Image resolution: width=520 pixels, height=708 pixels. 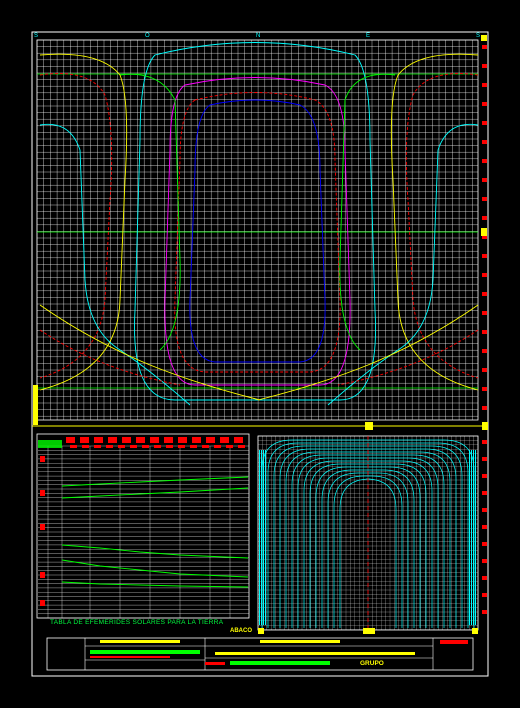 I want to click on compass-label-right: S, so click(x=478, y=36).